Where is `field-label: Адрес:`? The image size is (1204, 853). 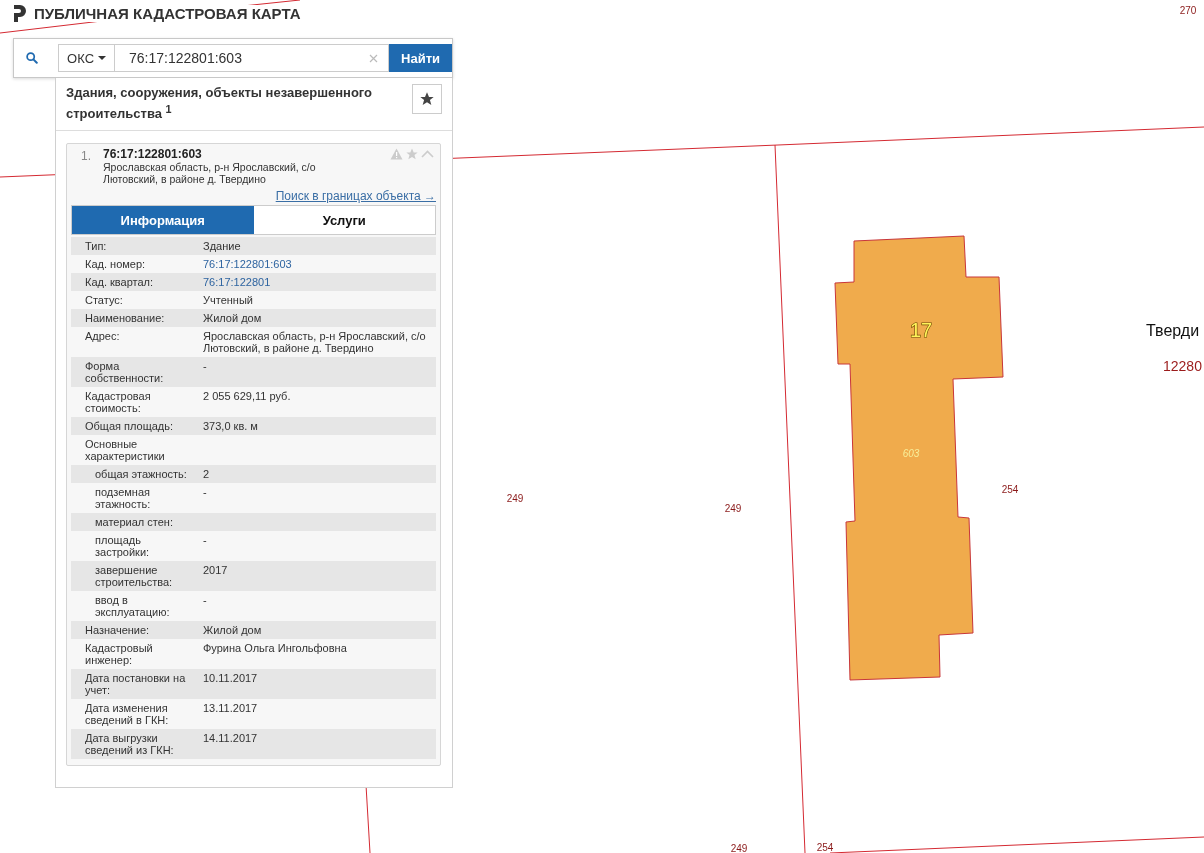
field-label: Адрес: is located at coordinates (103, 337).